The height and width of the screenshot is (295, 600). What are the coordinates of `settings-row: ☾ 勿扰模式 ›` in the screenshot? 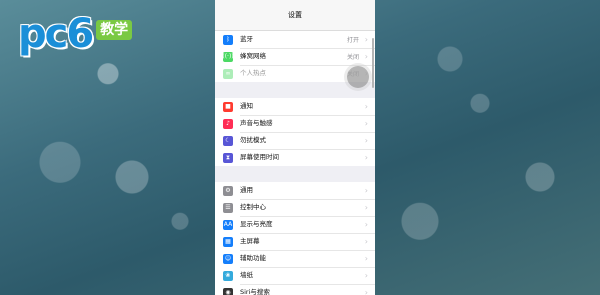 It's located at (295, 141).